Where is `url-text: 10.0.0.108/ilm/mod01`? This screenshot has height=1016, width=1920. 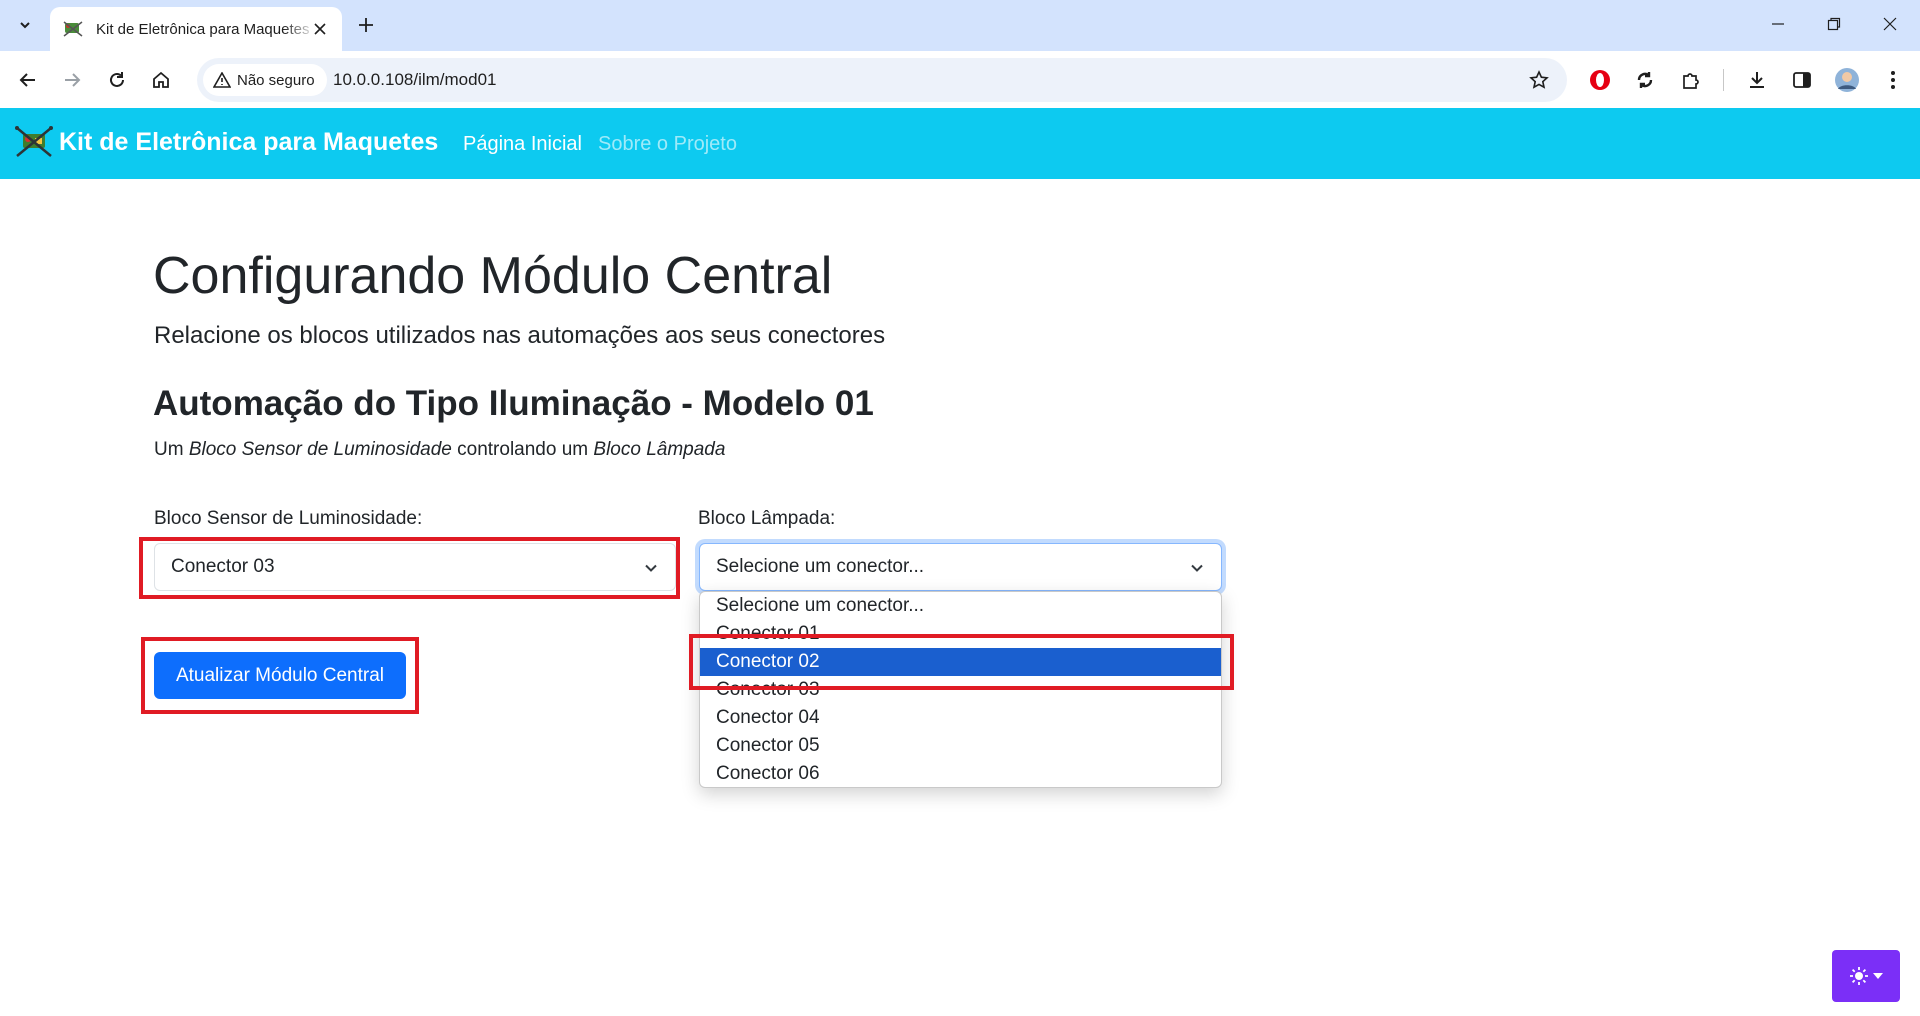
url-text: 10.0.0.108/ilm/mod01 is located at coordinates (415, 80).